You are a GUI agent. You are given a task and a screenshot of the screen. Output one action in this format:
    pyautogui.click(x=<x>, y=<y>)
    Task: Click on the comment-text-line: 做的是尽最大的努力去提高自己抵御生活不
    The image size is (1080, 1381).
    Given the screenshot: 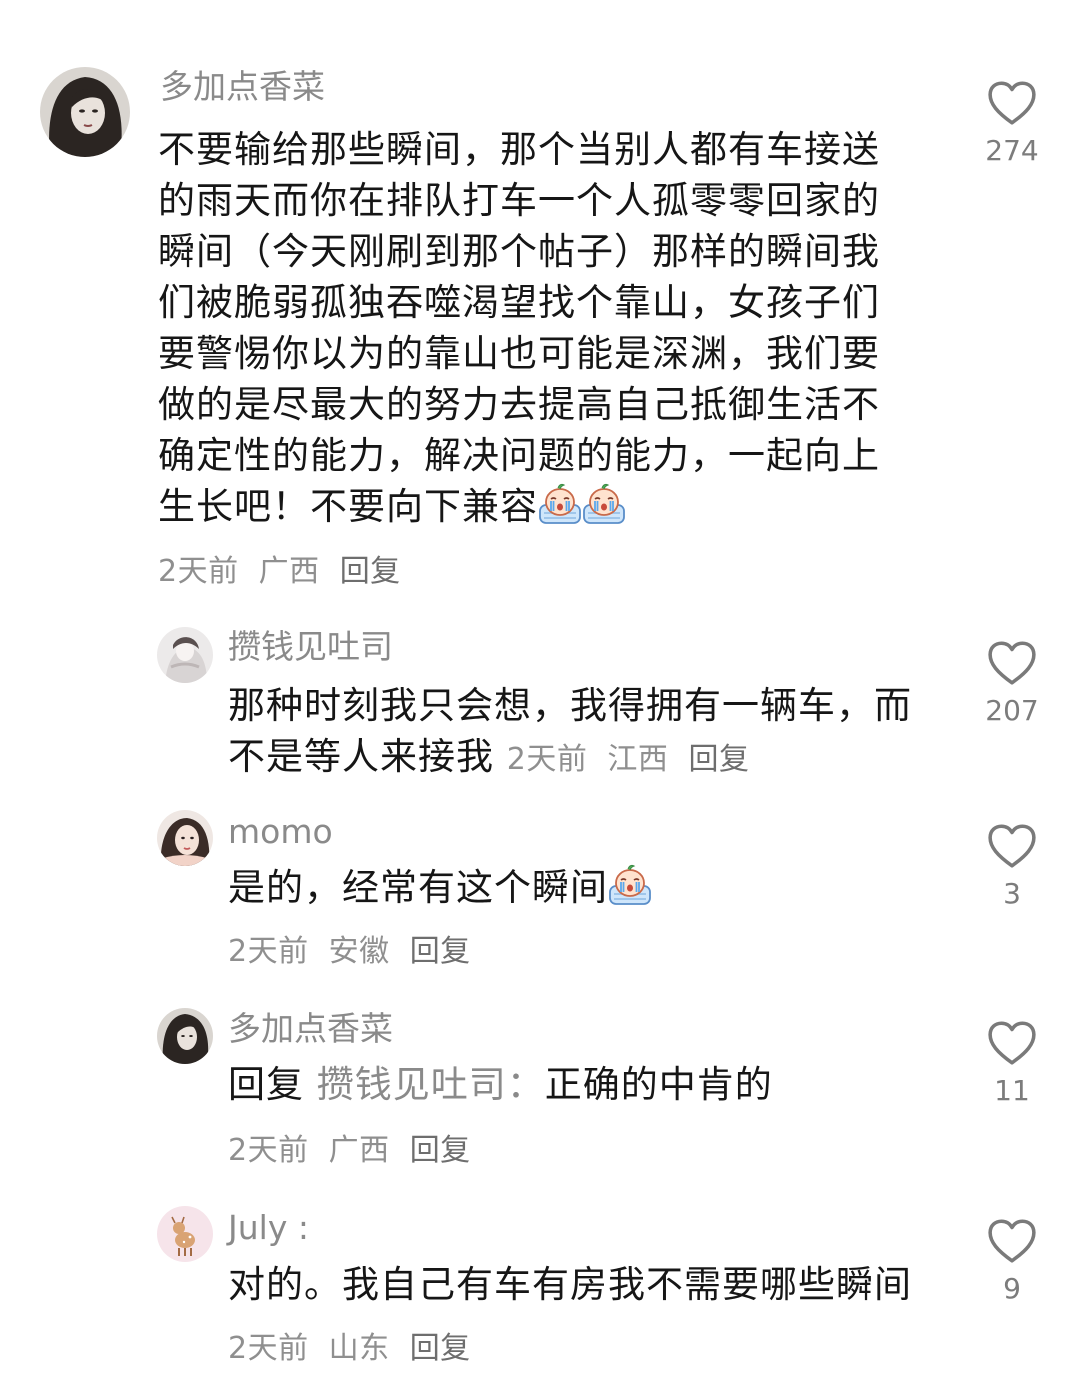 What is the action you would take?
    pyautogui.click(x=519, y=404)
    